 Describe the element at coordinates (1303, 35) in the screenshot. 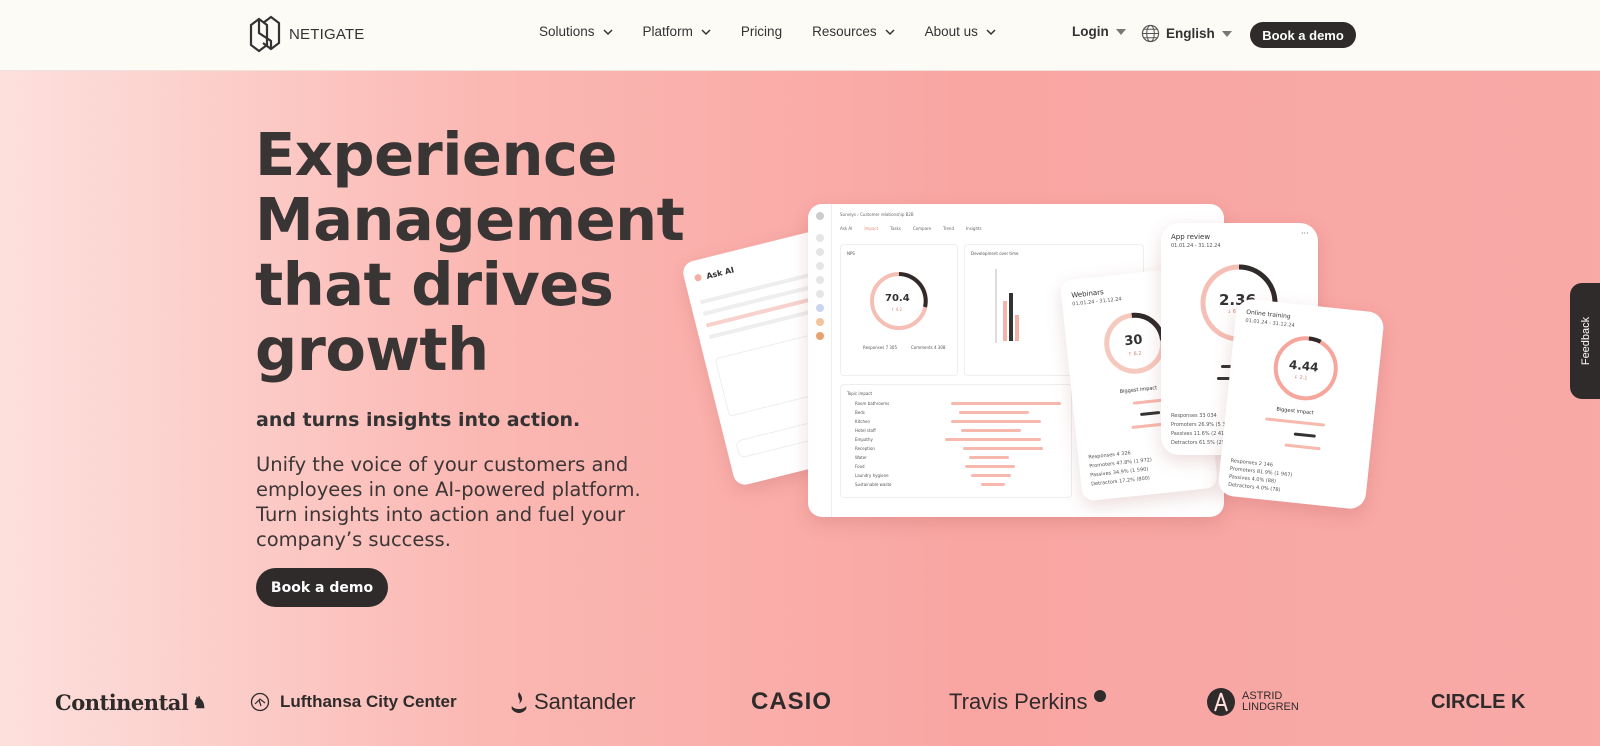

I see `book-demo-header-button: Book a demo` at that location.